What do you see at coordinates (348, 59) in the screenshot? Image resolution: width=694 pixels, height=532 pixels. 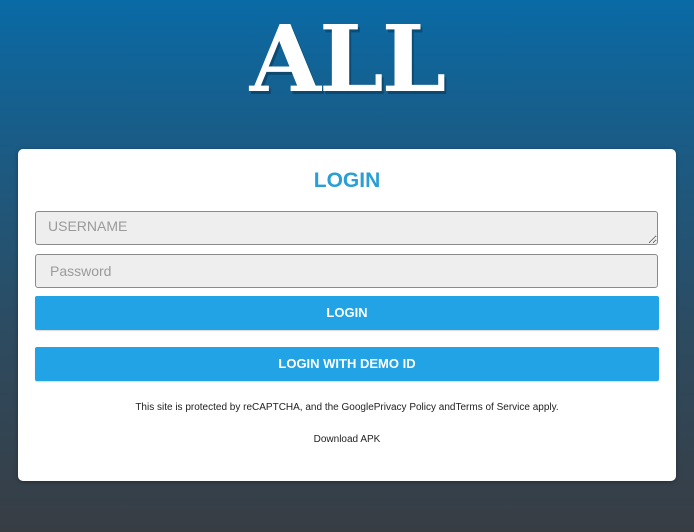 I see `brand-logo: ALL` at bounding box center [348, 59].